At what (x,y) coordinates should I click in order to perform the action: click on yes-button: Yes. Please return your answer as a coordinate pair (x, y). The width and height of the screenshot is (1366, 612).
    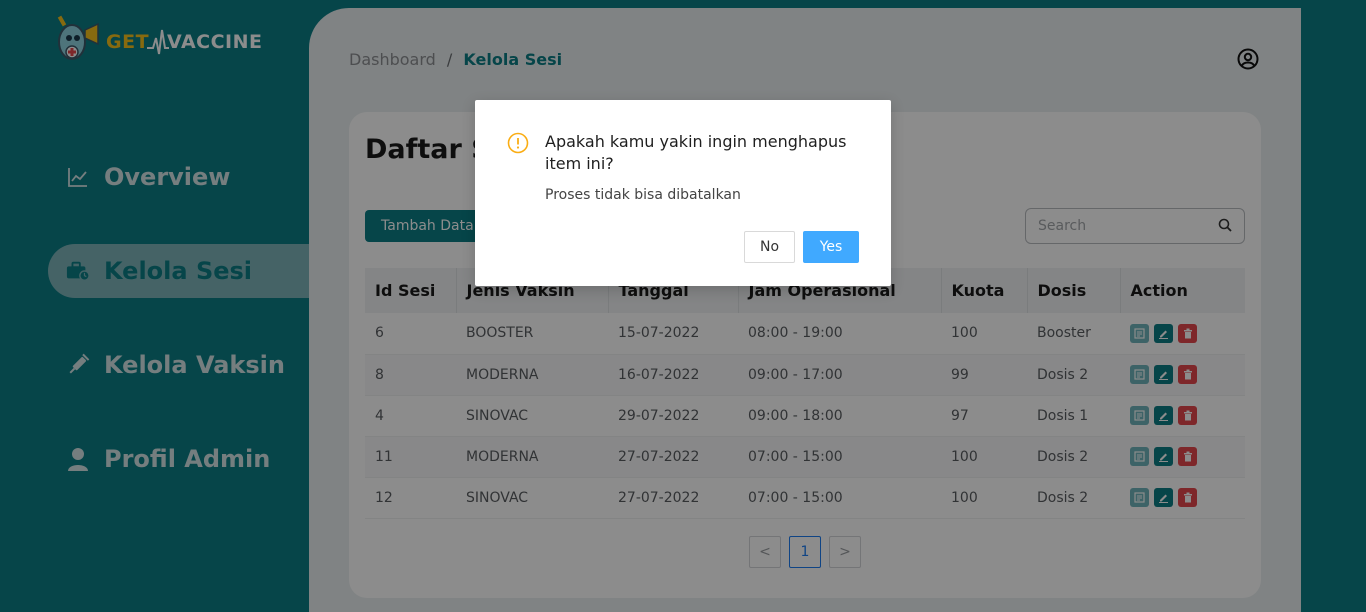
    Looking at the image, I should click on (831, 247).